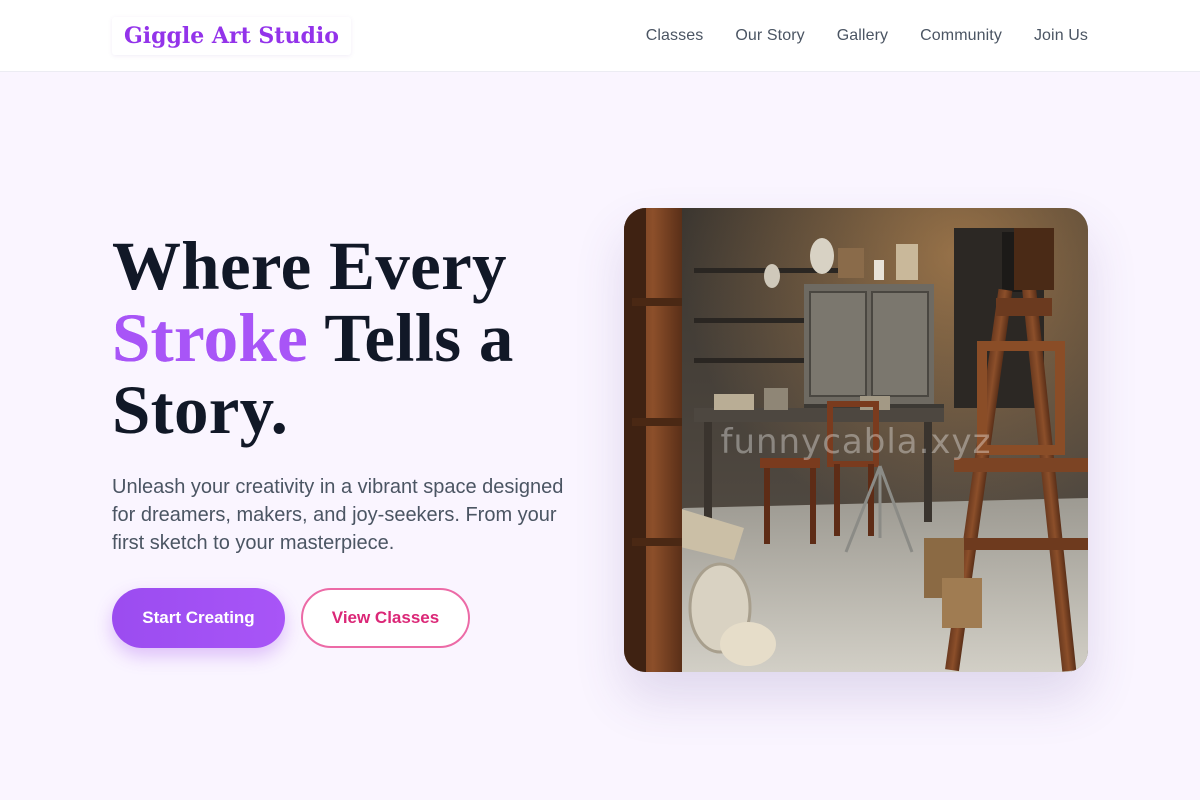 This screenshot has width=1200, height=800. Describe the element at coordinates (198, 618) in the screenshot. I see `start-creating-button: Start Creating` at that location.